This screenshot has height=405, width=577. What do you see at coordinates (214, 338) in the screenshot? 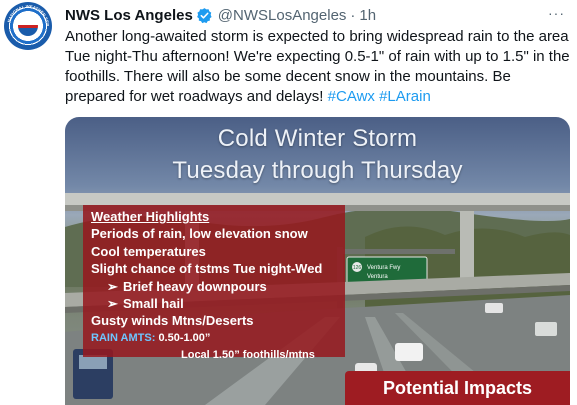
I see `rain-amounts-row: RAIN AMTS: 0.50-1.00”` at bounding box center [214, 338].